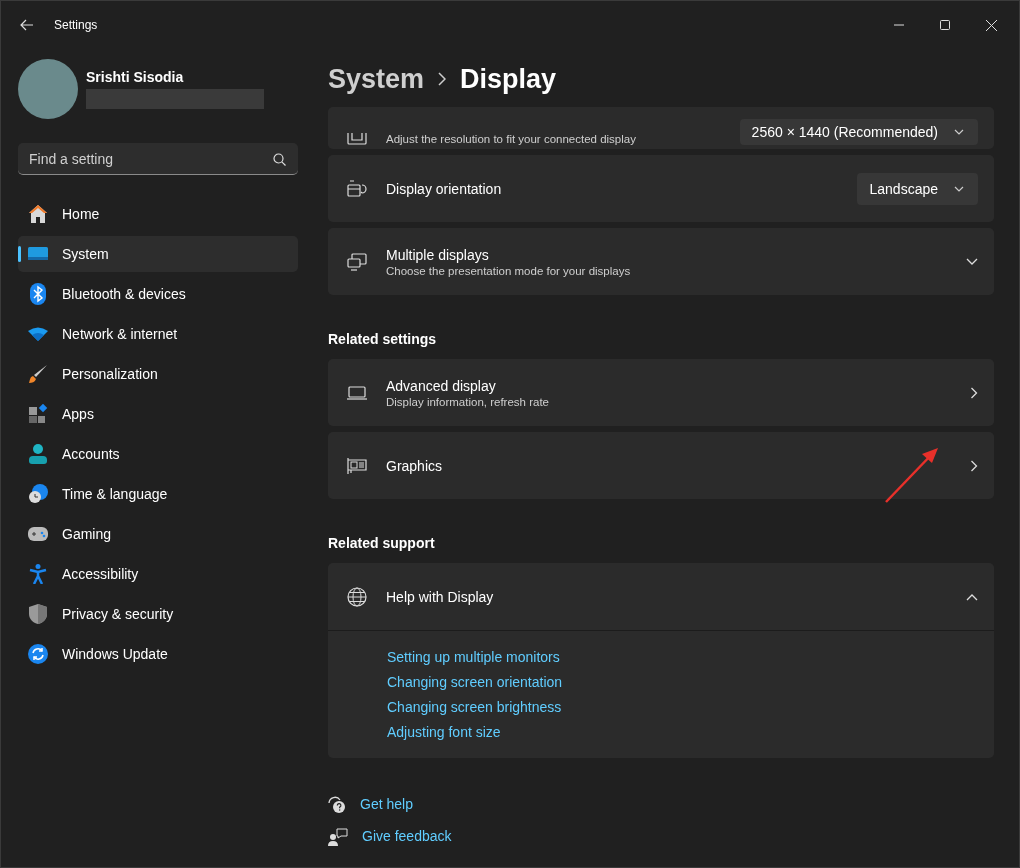 Image resolution: width=1020 pixels, height=868 pixels. I want to click on nav-item: System, so click(158, 254).